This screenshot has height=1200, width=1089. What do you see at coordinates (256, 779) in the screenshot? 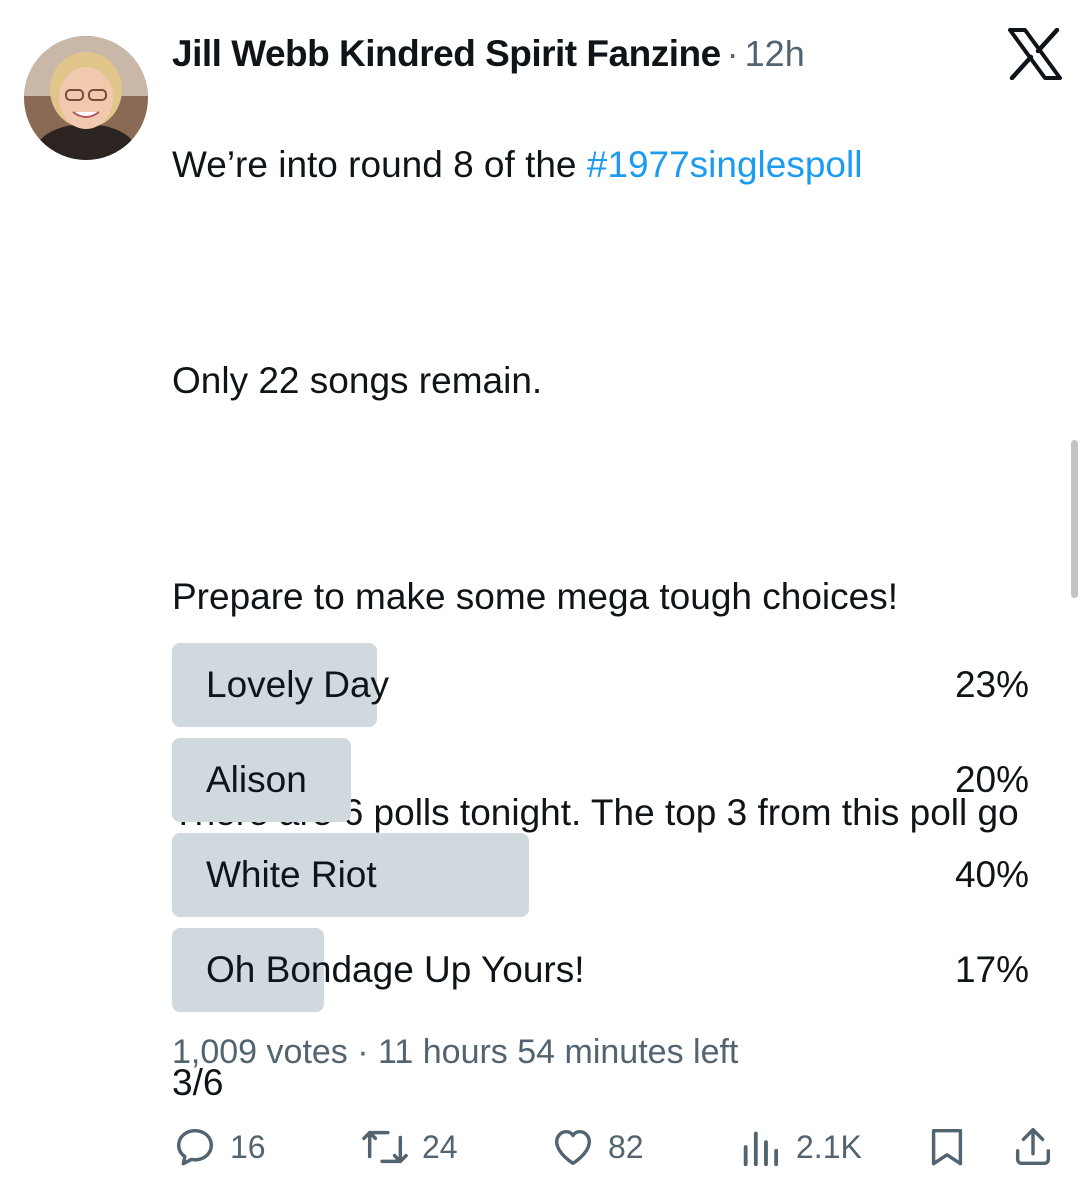
I see `poll-option-label: Alison` at bounding box center [256, 779].